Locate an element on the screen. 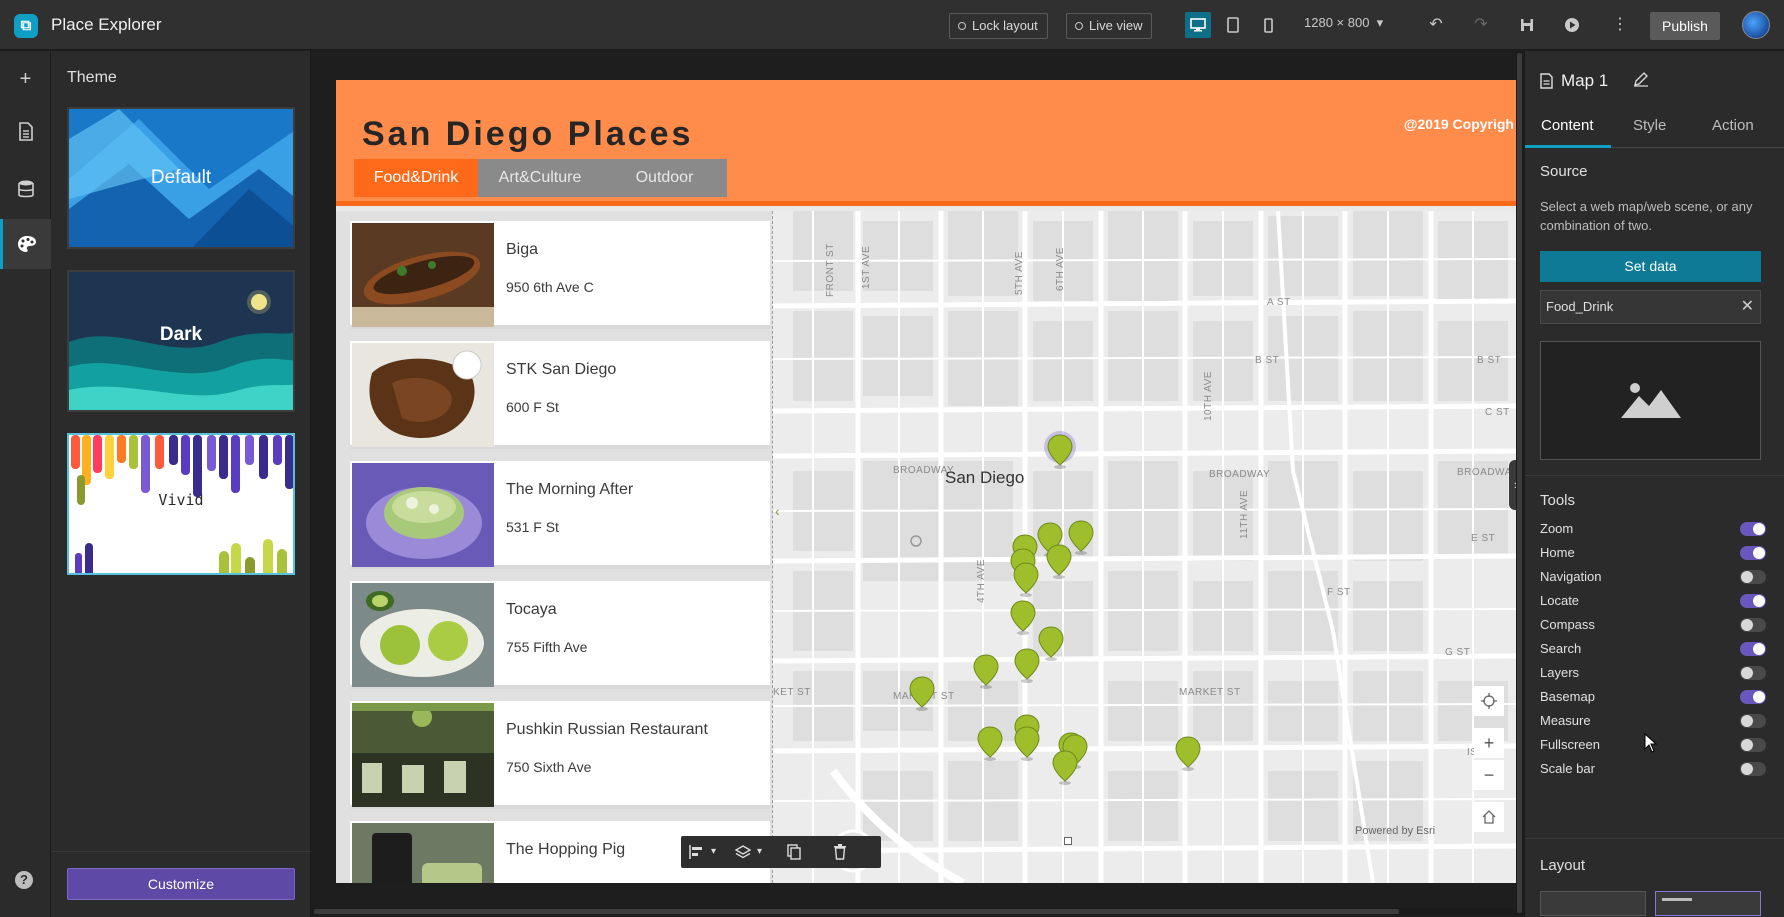 This screenshot has width=1784, height=917. align-icon is located at coordinates (697, 852).